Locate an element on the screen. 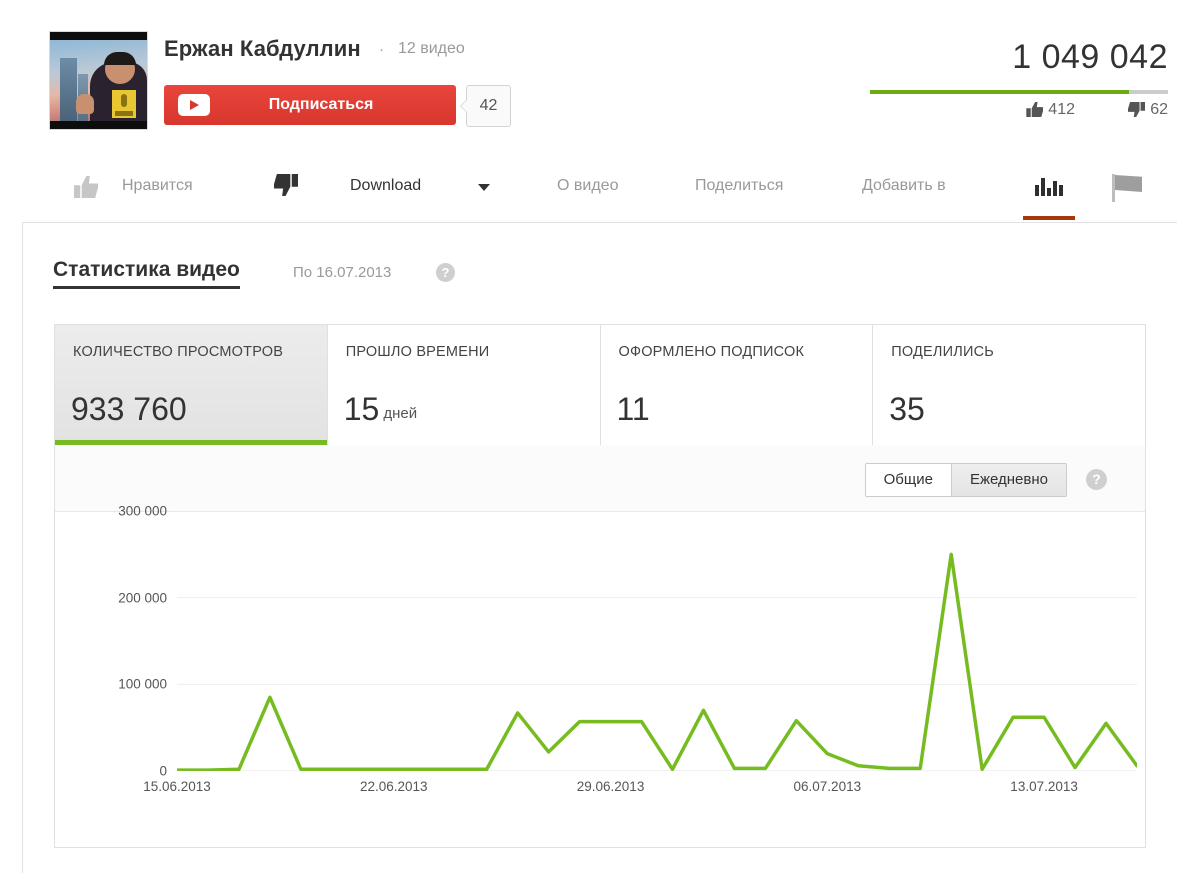 The height and width of the screenshot is (873, 1200). stat-card-subscriptions: ОФОРМЛЕНО ПОДПИСОК 11 is located at coordinates (737, 385).